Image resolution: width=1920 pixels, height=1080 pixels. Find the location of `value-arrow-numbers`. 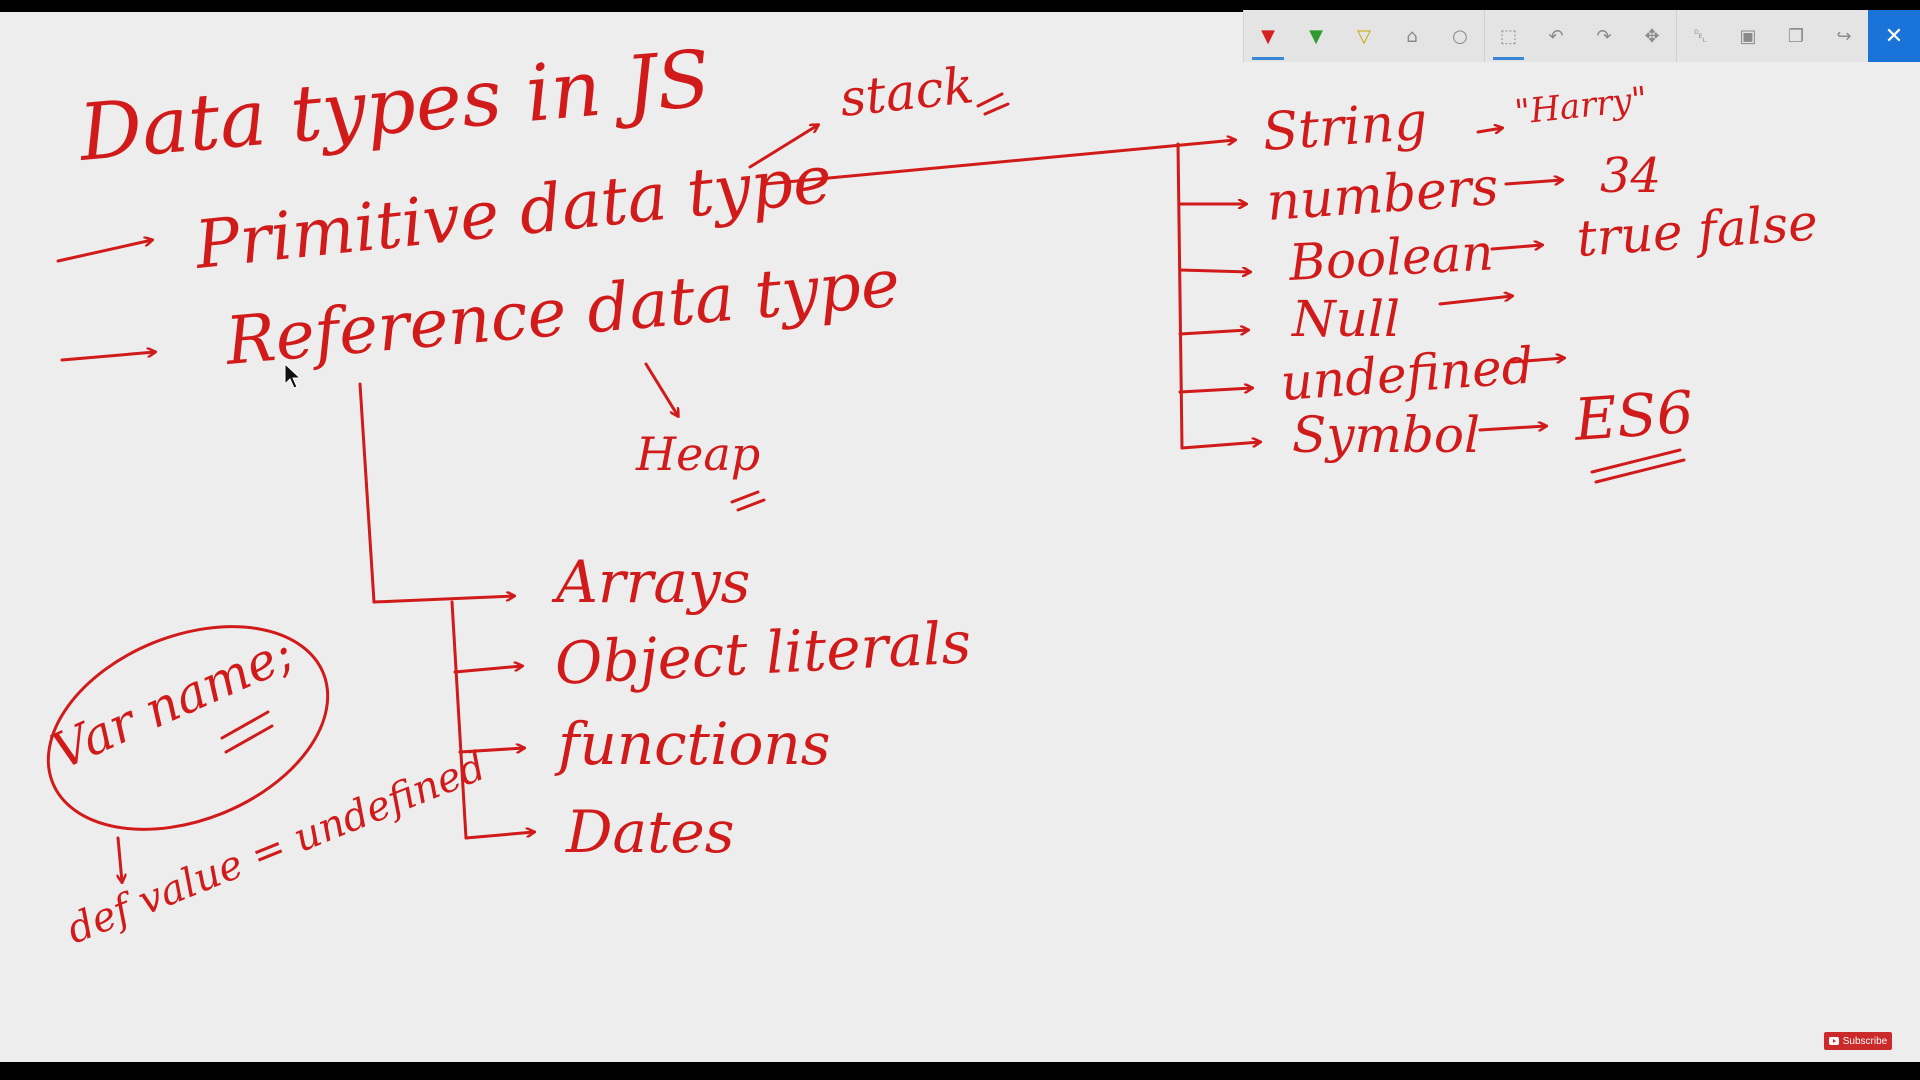

value-arrow-numbers is located at coordinates (1533, 182).